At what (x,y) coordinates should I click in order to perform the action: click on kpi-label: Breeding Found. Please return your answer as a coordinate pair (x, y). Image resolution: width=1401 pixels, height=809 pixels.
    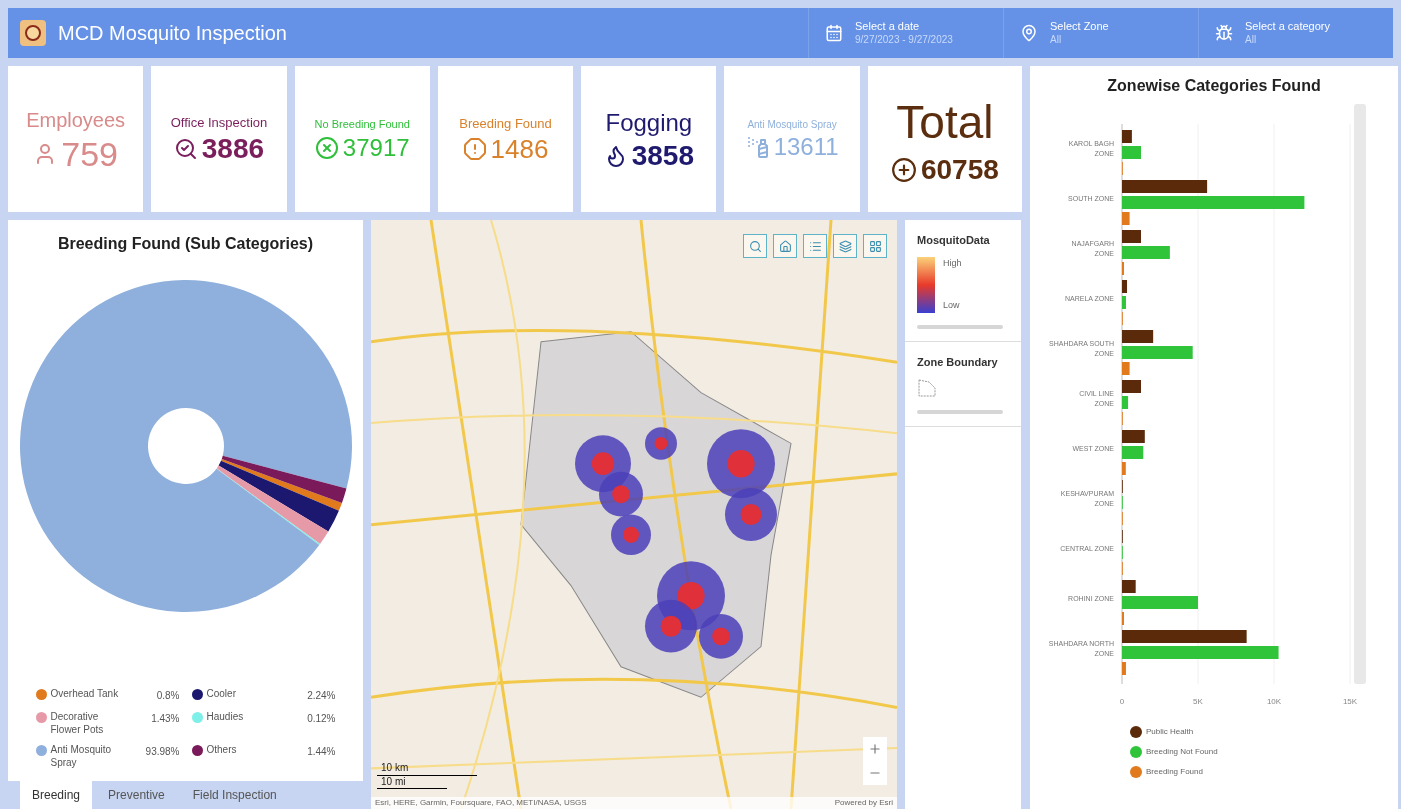
    Looking at the image, I should click on (505, 124).